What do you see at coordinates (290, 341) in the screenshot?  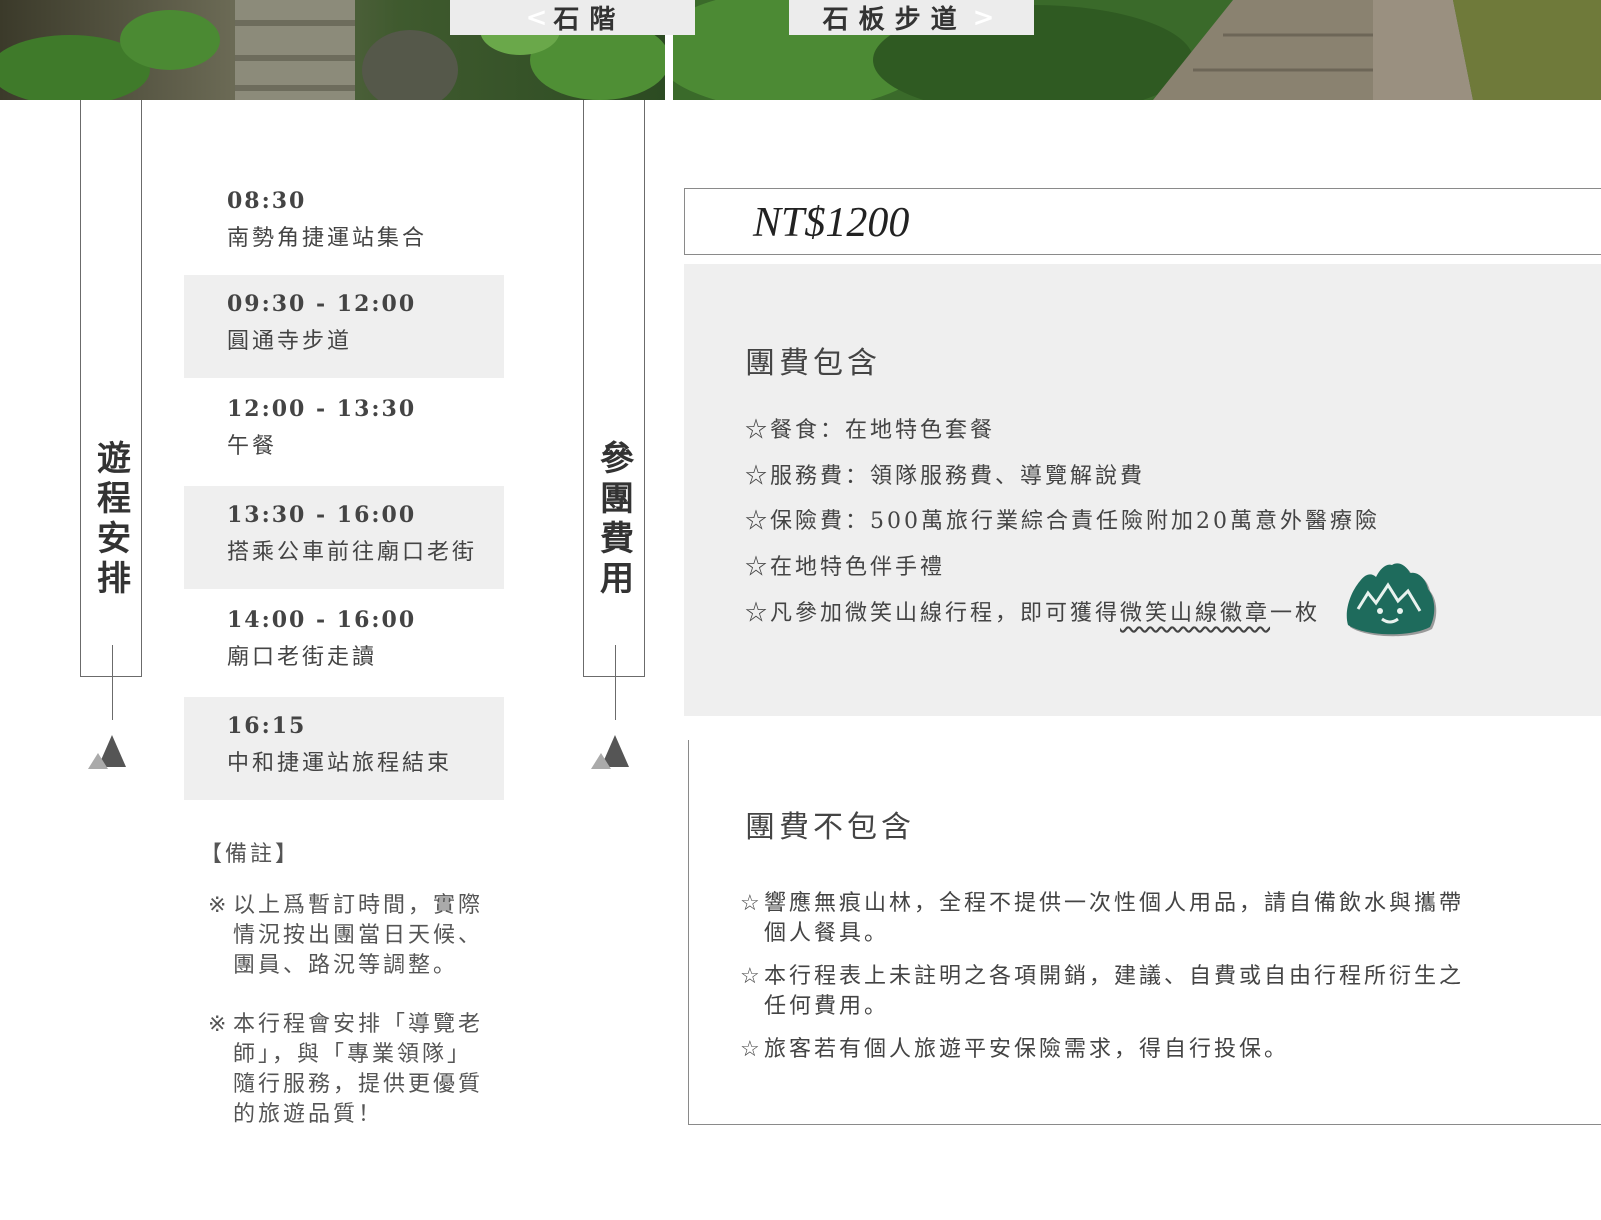 I see `schedule-desc: 圓通寺步道` at bounding box center [290, 341].